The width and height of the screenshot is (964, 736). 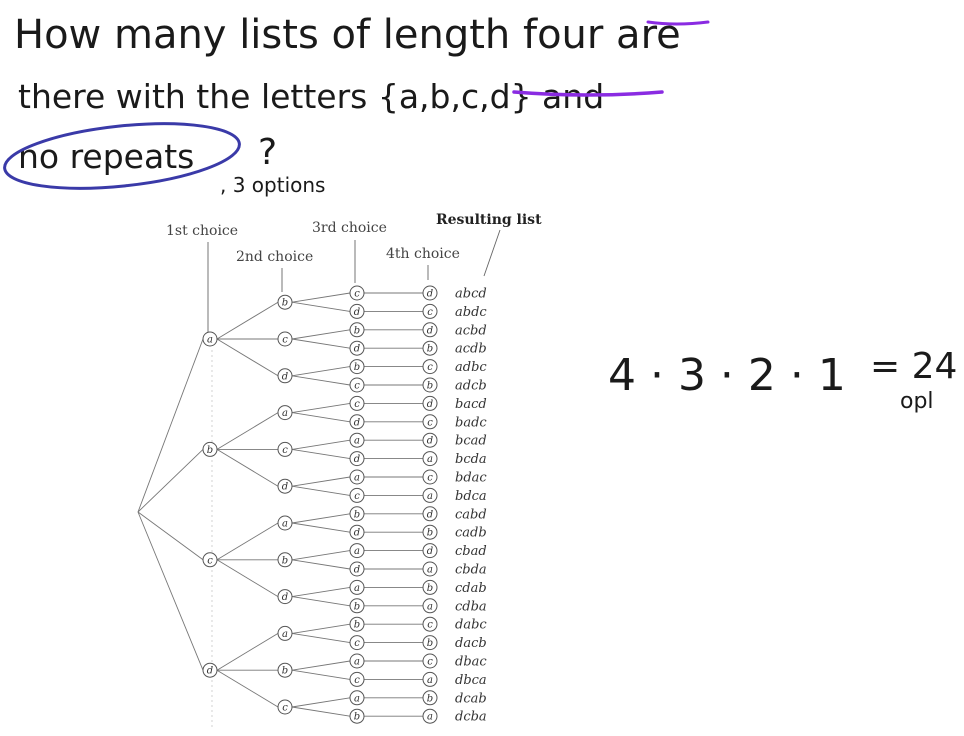 I want to click on tree-node-db: b, so click(x=285, y=670).